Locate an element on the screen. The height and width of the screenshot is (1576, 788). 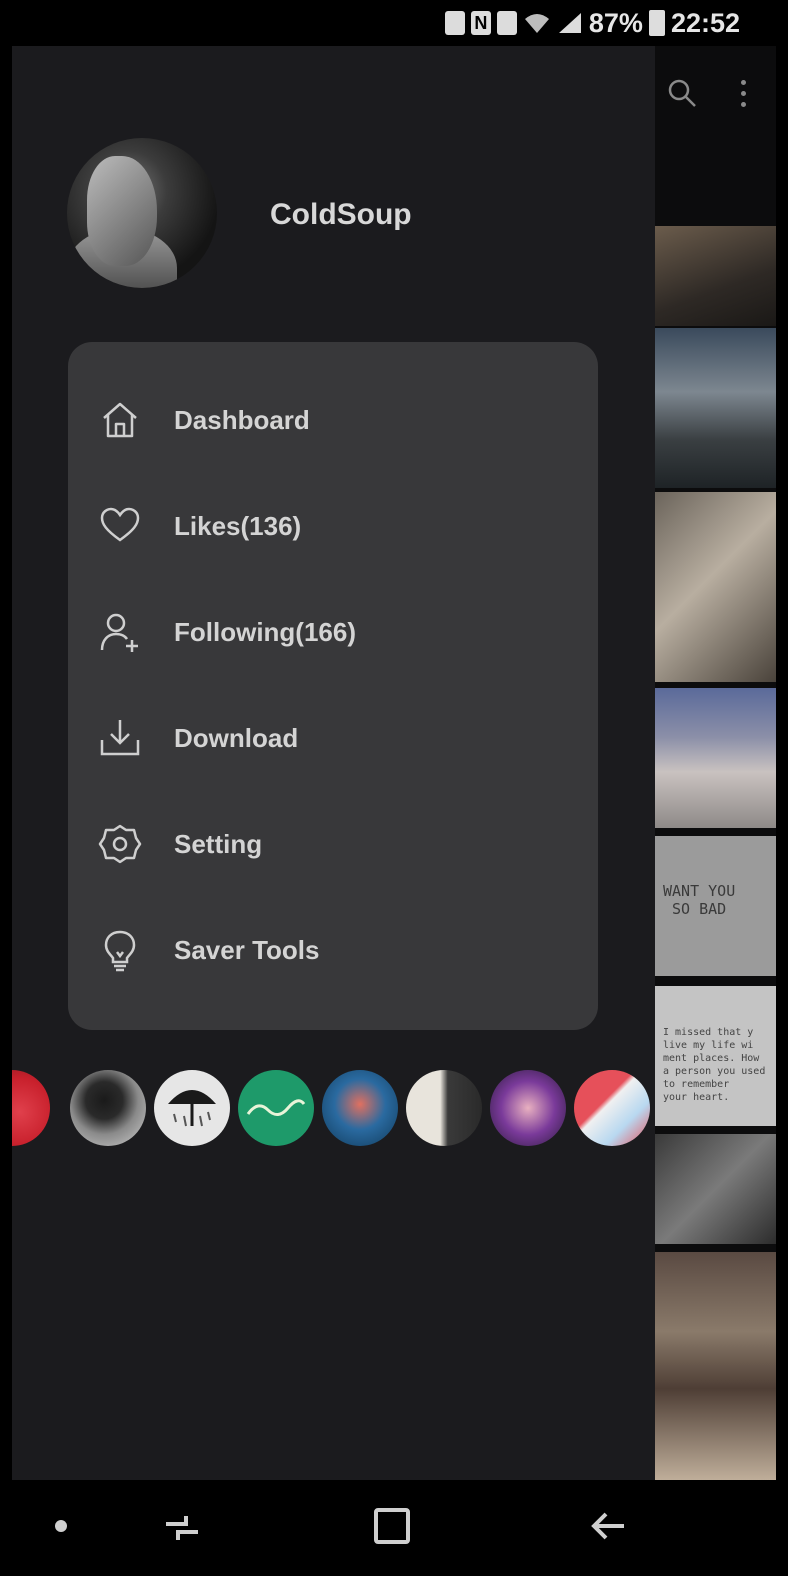
menu-item-saver-tools: Saver Tools is located at coordinates (333, 950).